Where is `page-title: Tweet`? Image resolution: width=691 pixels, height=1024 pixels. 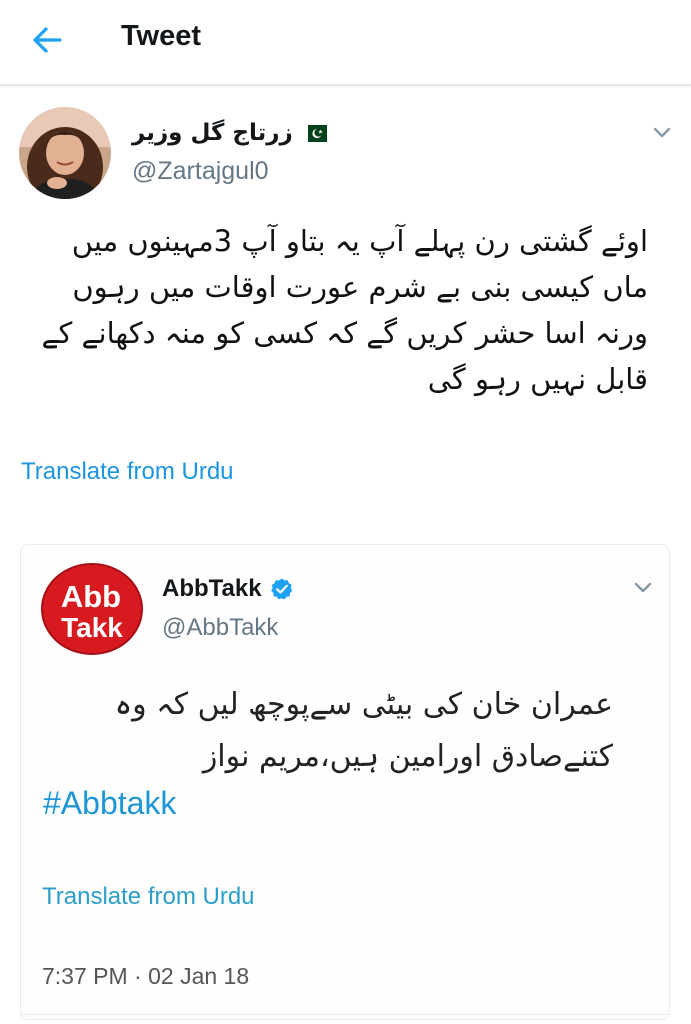 page-title: Tweet is located at coordinates (161, 36).